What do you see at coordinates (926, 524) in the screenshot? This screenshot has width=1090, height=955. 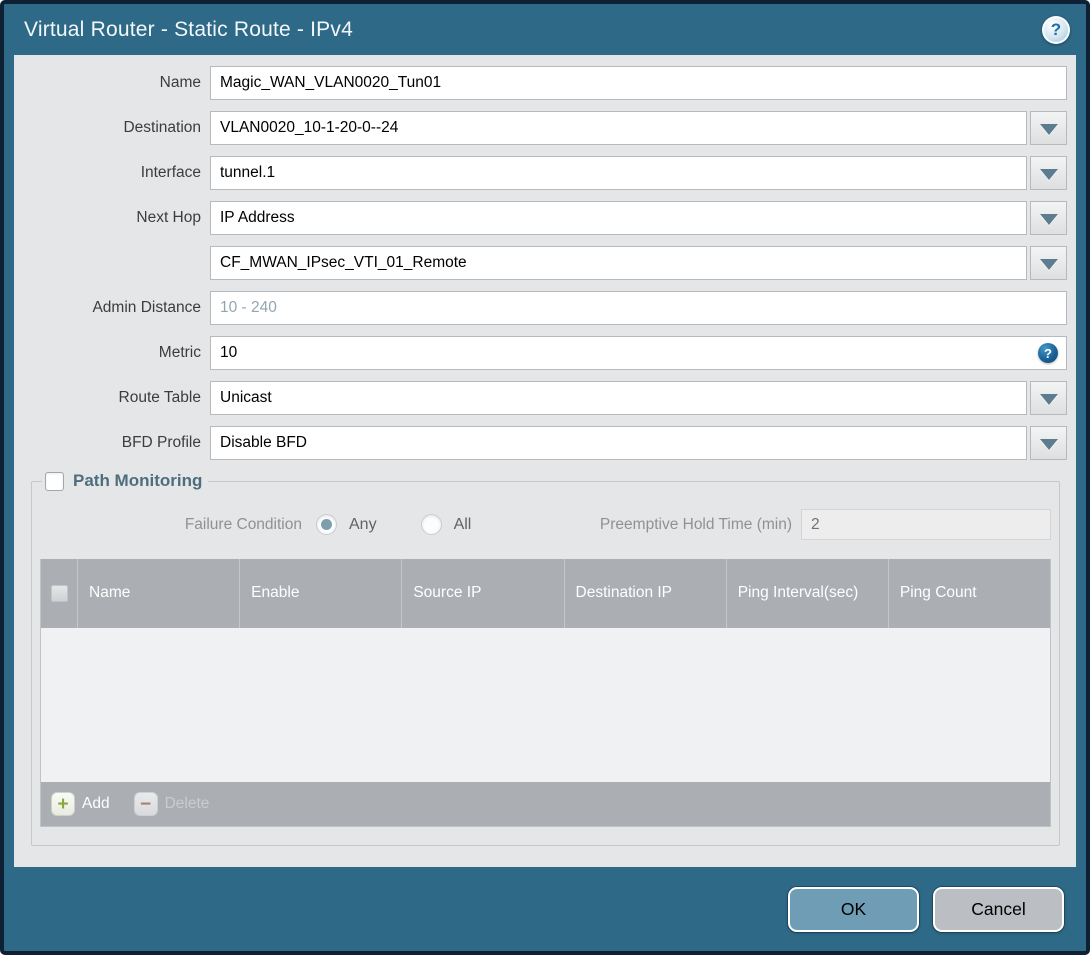 I see `preemptive-hold-time-input` at bounding box center [926, 524].